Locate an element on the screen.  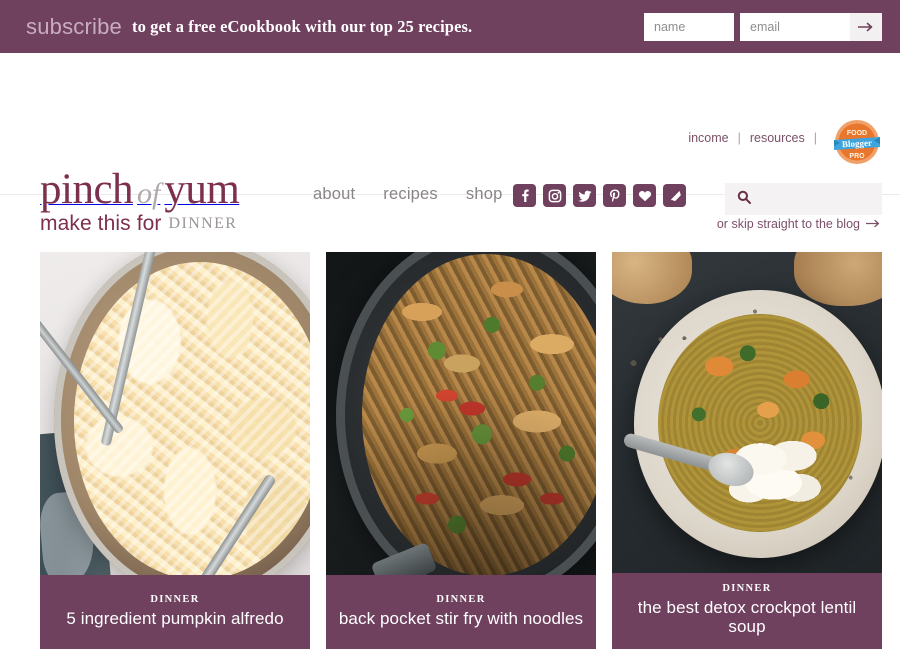
food-blogger-pro-badge: FOOD Blogger PRO is located at coordinates (857, 142).